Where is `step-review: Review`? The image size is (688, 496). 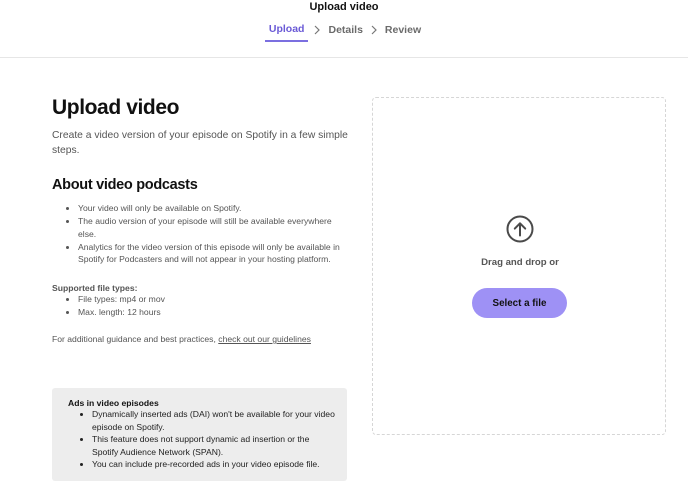 step-review: Review is located at coordinates (403, 31).